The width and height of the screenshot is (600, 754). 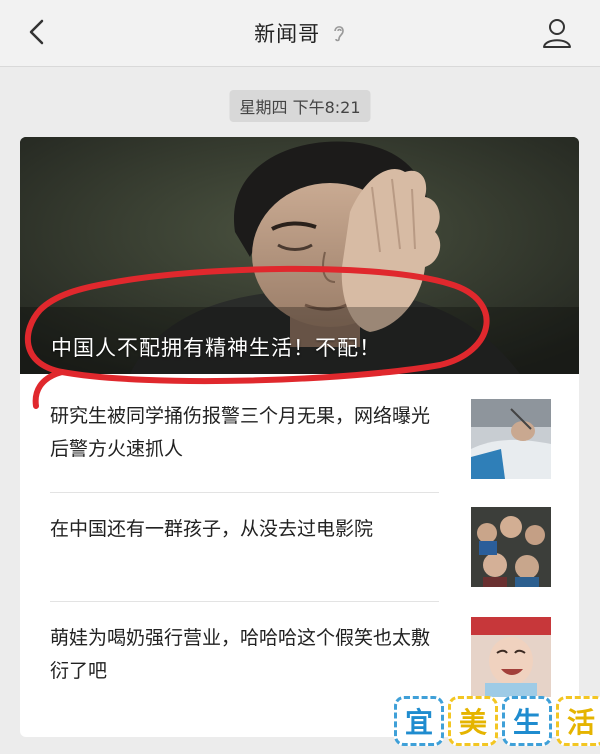 I want to click on hero-title: 中国人不配拥有精神生活！不配！, so click(x=216, y=348).